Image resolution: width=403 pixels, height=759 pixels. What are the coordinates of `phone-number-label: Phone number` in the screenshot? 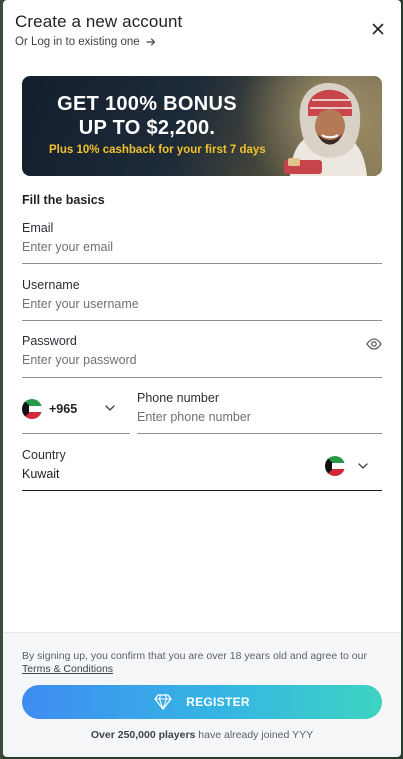 It's located at (178, 398).